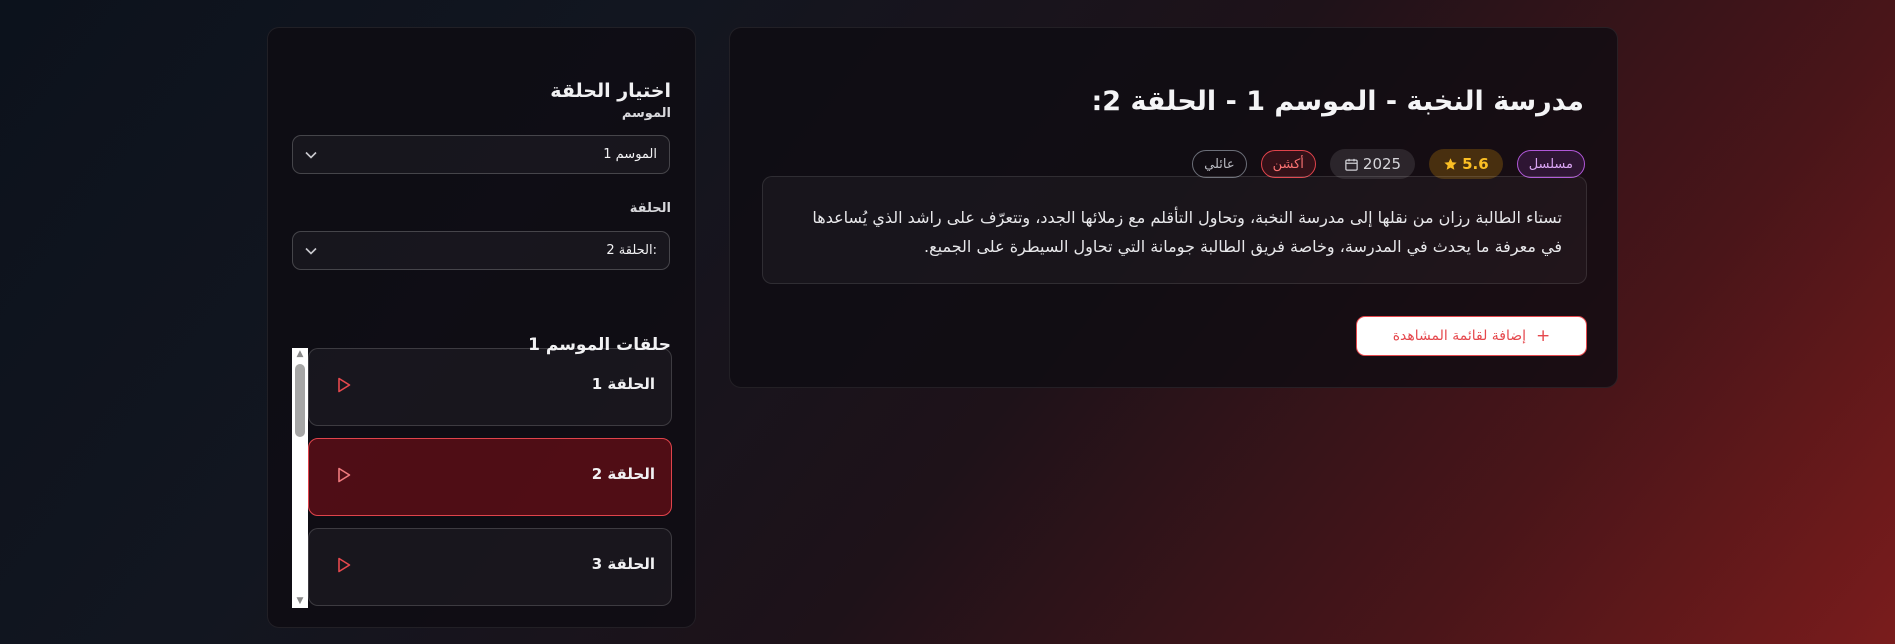 The height and width of the screenshot is (644, 1895). Describe the element at coordinates (630, 154) in the screenshot. I see `season-select-value: الموسم 1` at that location.